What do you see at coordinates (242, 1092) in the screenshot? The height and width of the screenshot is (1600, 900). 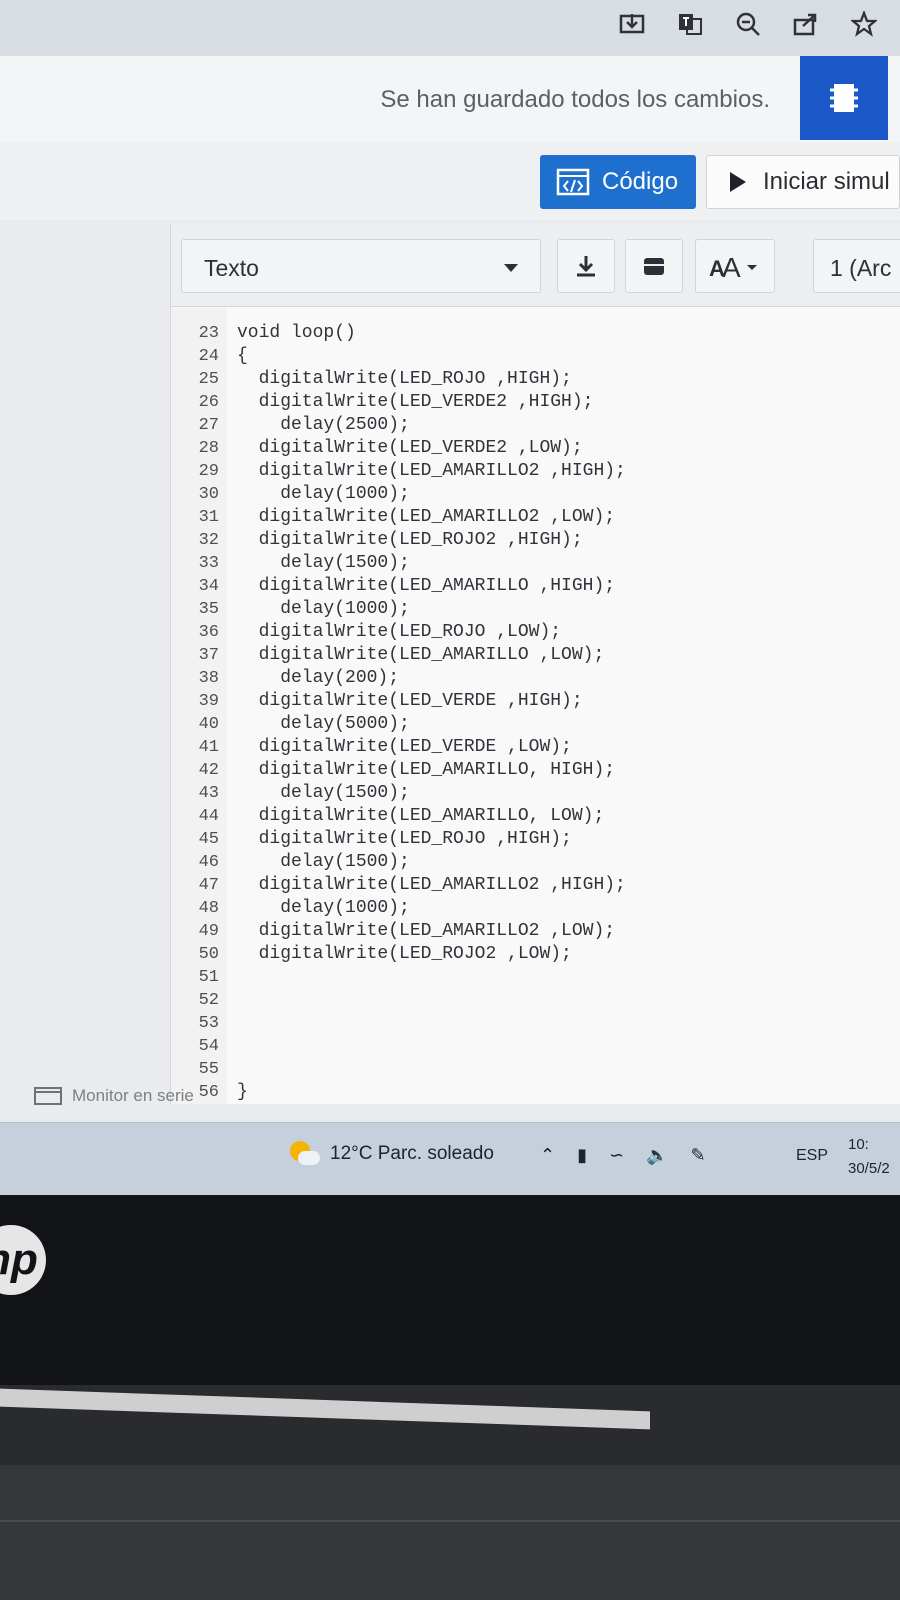 I see `code-text: }` at bounding box center [242, 1092].